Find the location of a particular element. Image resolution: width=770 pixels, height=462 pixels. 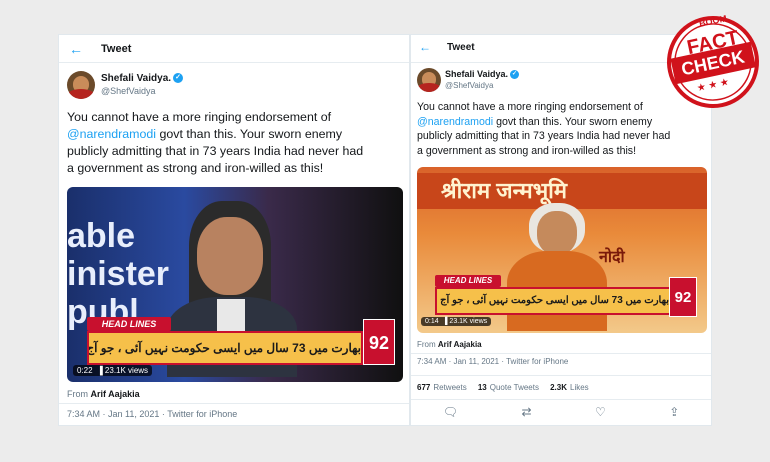

action-bar: 🗨 ⇄ ♡ ⇪ is located at coordinates (561, 412).